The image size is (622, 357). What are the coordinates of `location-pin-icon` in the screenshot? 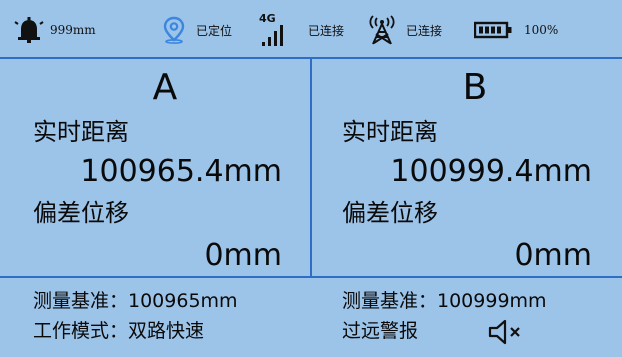 It's located at (174, 30).